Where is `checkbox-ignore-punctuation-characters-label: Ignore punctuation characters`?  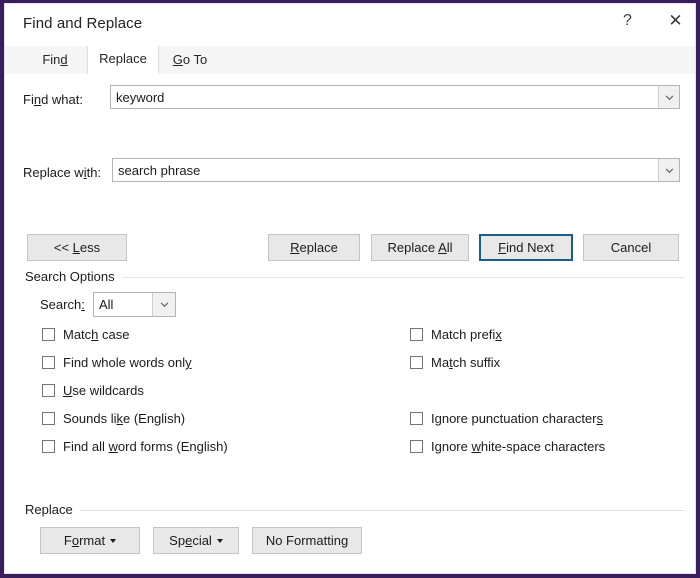 checkbox-ignore-punctuation-characters-label: Ignore punctuation characters is located at coordinates (517, 418).